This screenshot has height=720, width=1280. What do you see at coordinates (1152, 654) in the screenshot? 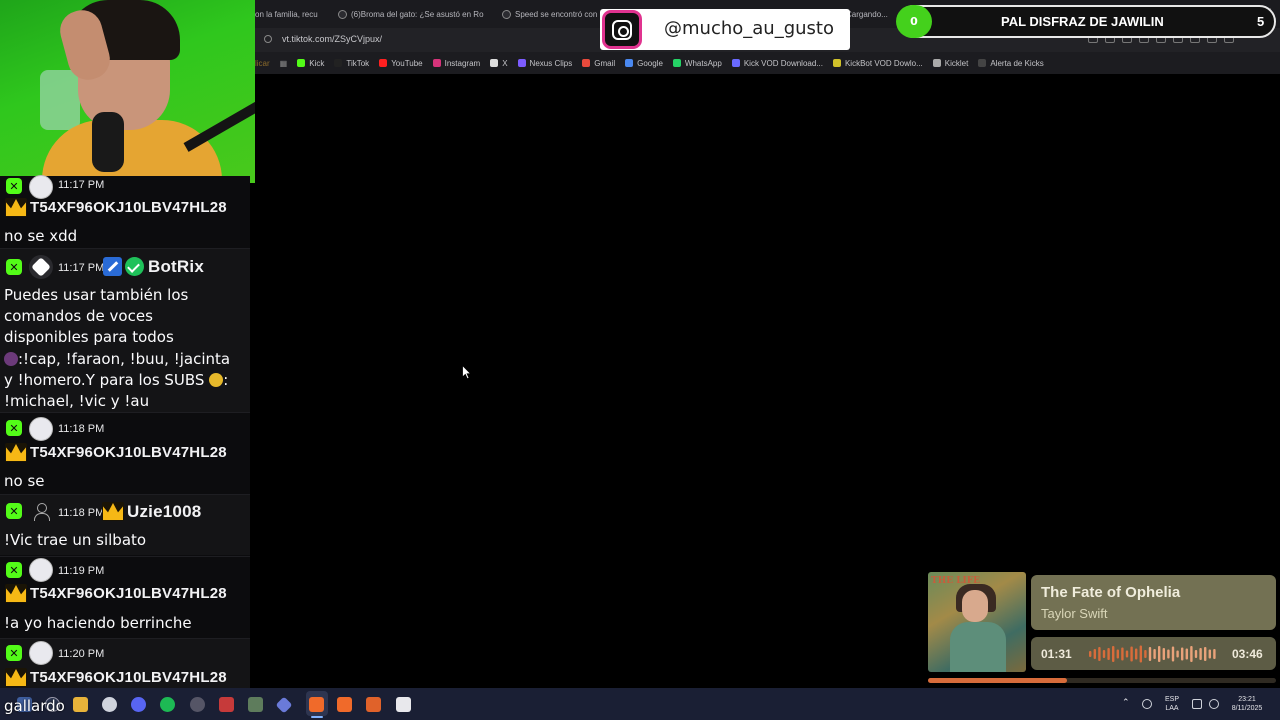
I see `waveform-icon` at bounding box center [1152, 654].